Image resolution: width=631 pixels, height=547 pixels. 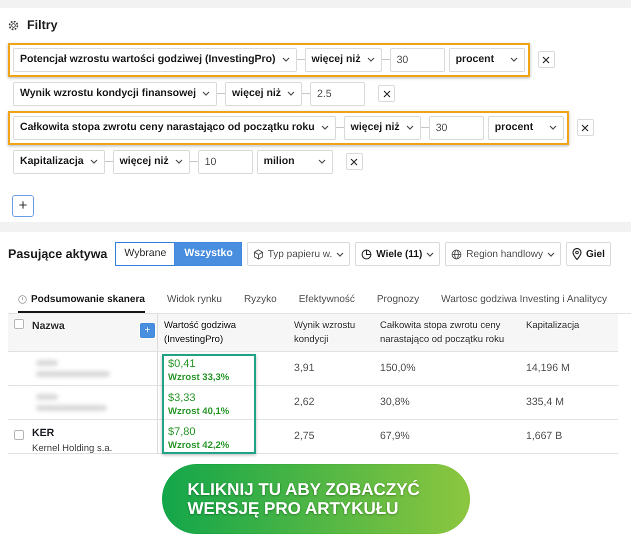 What do you see at coordinates (305, 368) in the screenshot?
I see `table-cell-text: 3,91` at bounding box center [305, 368].